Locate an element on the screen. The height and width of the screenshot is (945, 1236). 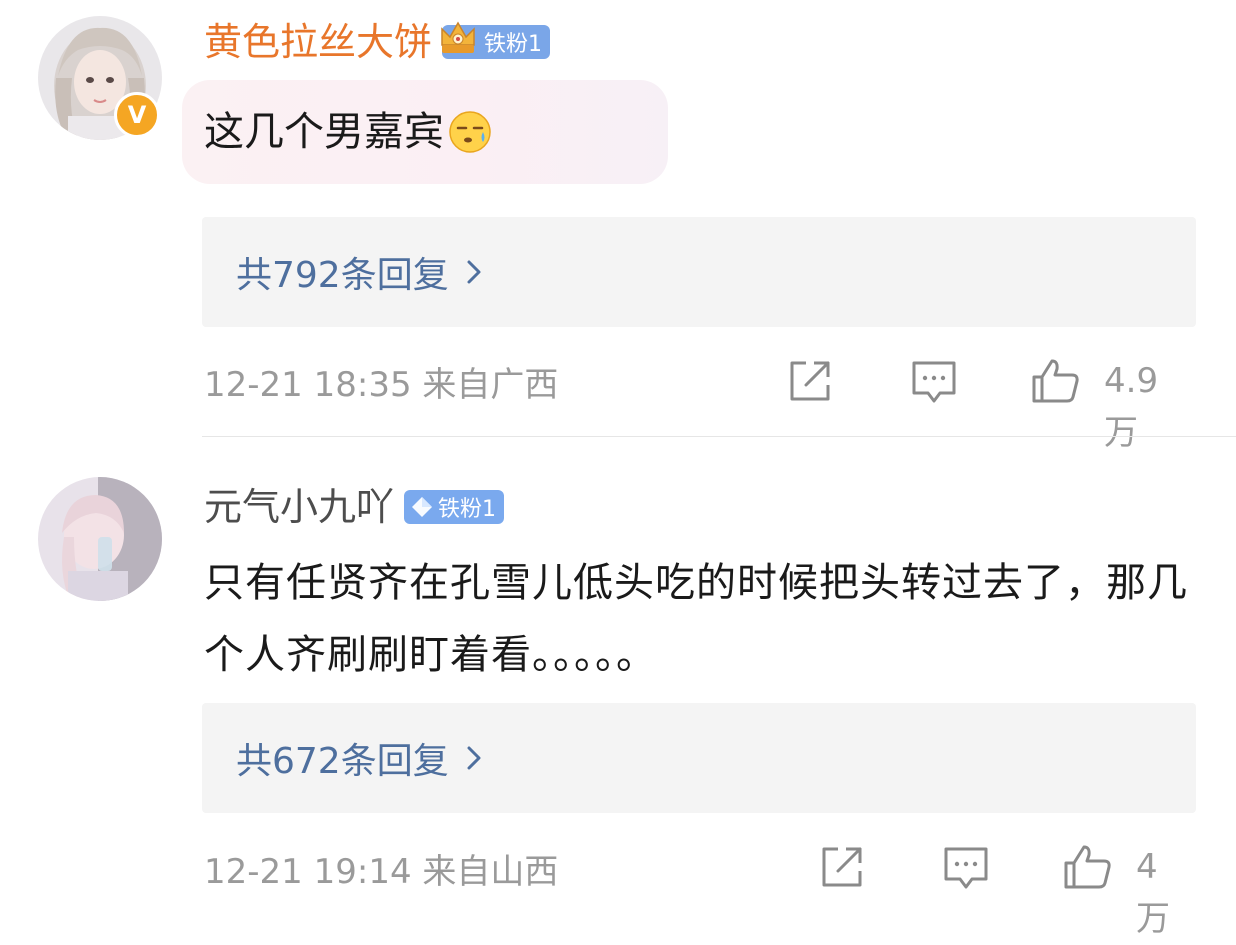
comment-meta: 12-21 19:14 来自山西 is located at coordinates (381, 872).